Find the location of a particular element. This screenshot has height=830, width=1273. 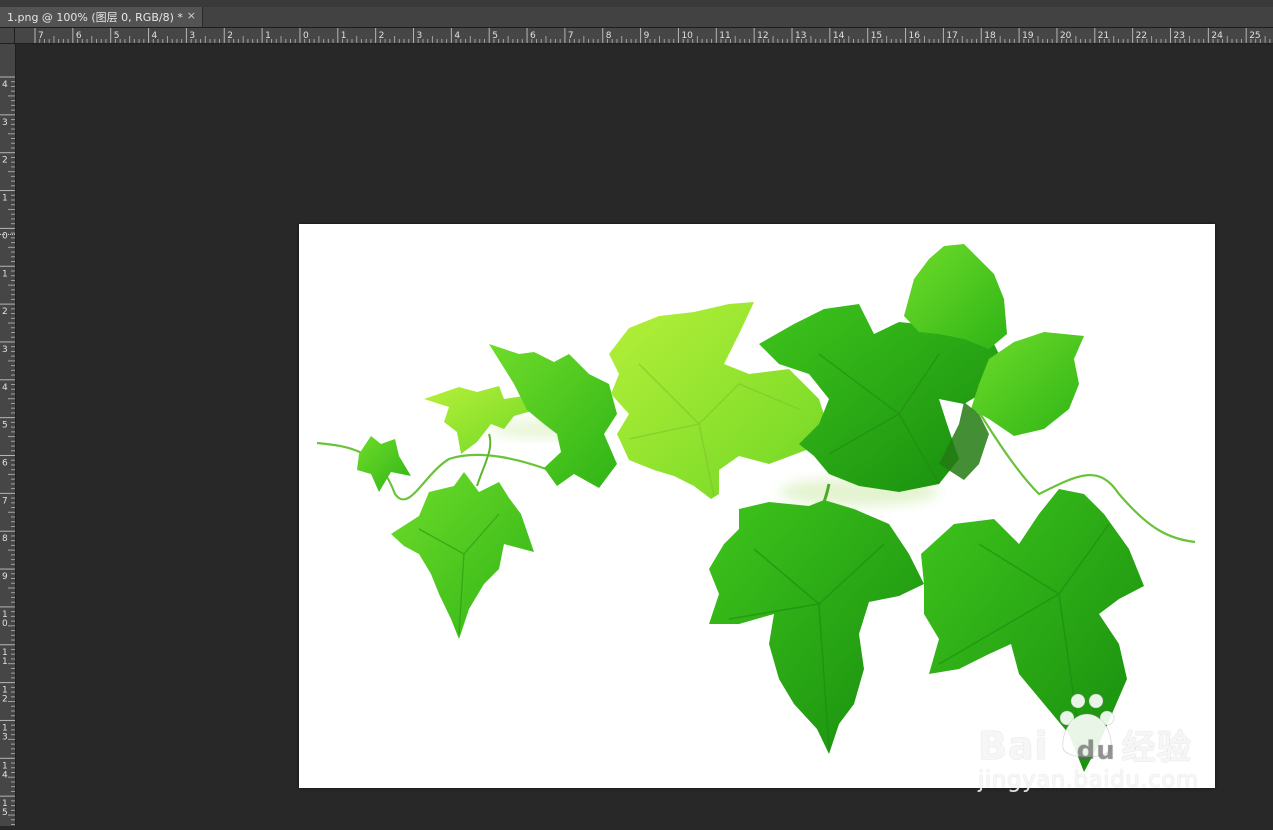

document-tab: 1.png @ 100% (图层 0, RGB/8) * × is located at coordinates (101, 17).